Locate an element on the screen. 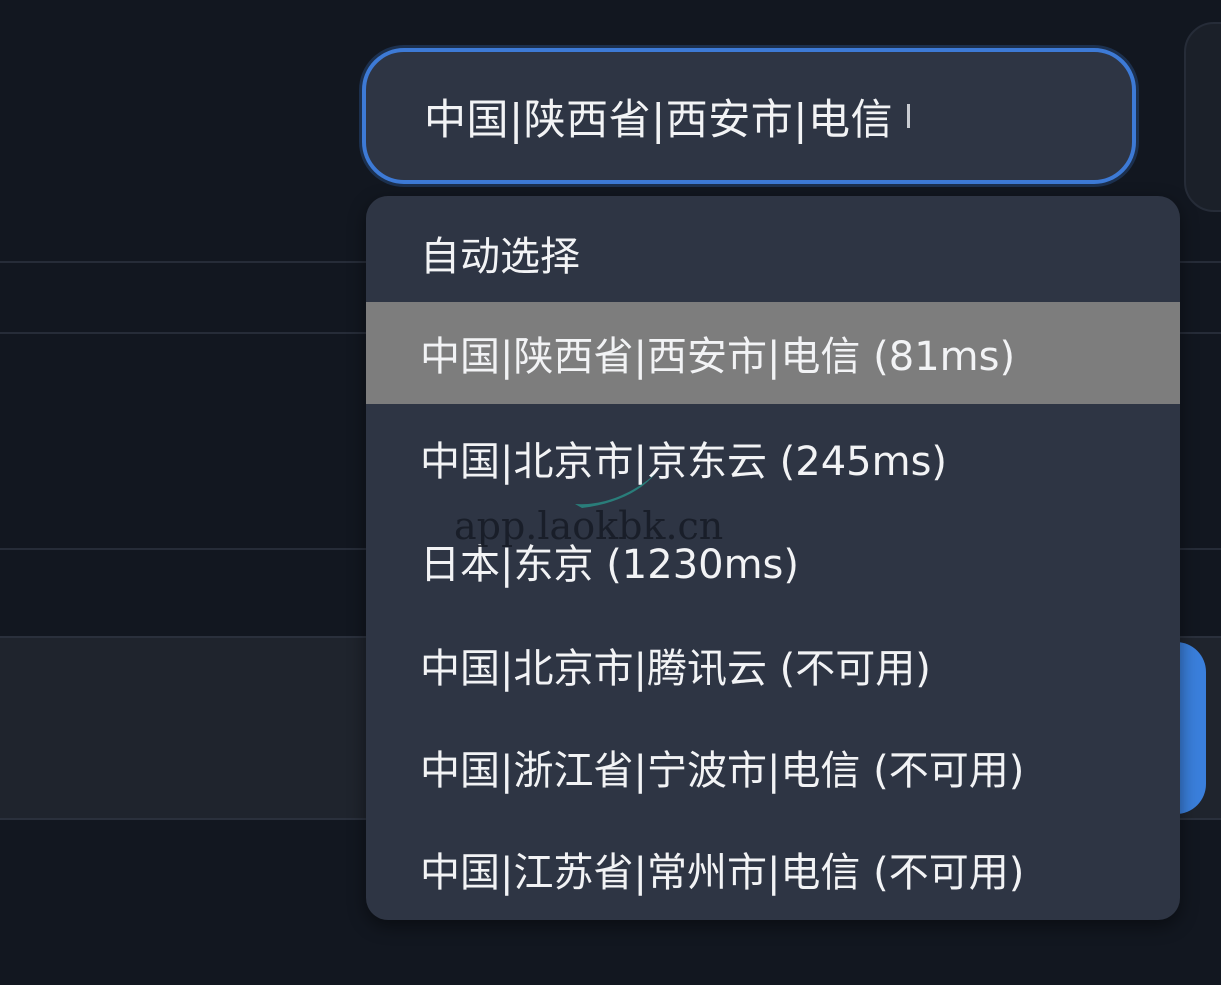 The height and width of the screenshot is (985, 1221). node-select: 中国|陕西省|西安市|电信 is located at coordinates (749, 116).